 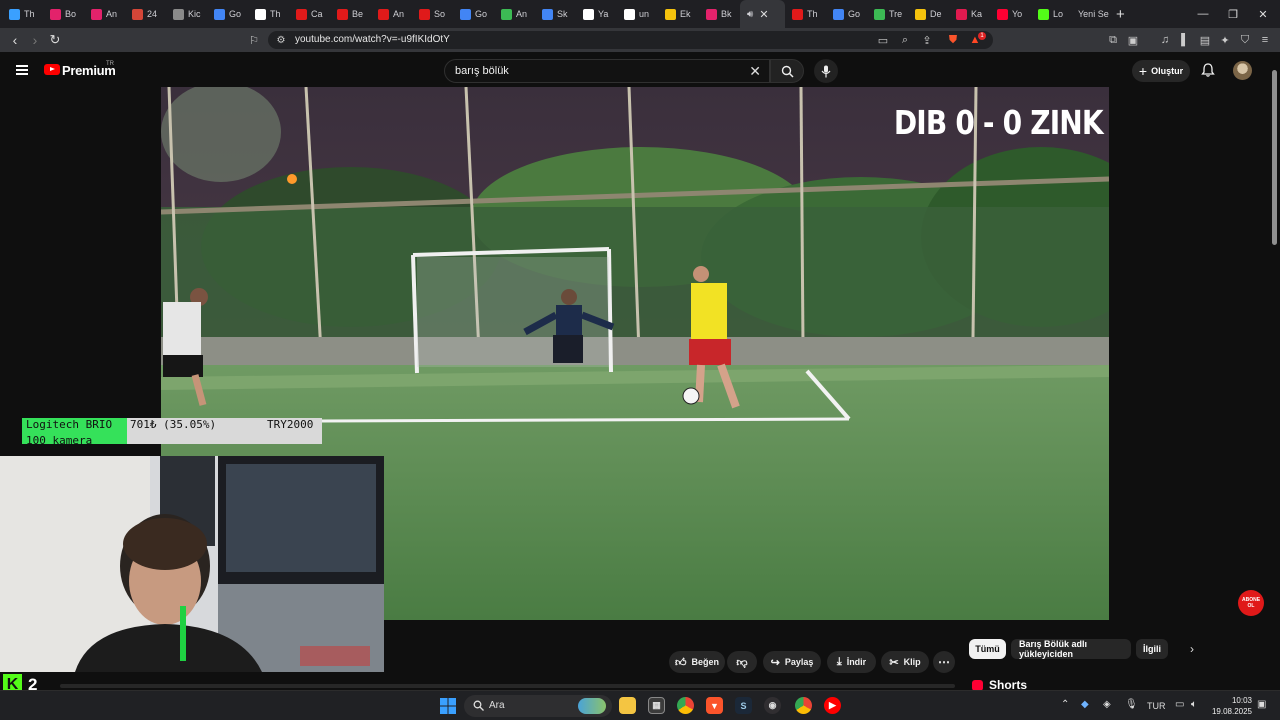 I want to click on youtube-logo-icon, so click(x=52, y=69).